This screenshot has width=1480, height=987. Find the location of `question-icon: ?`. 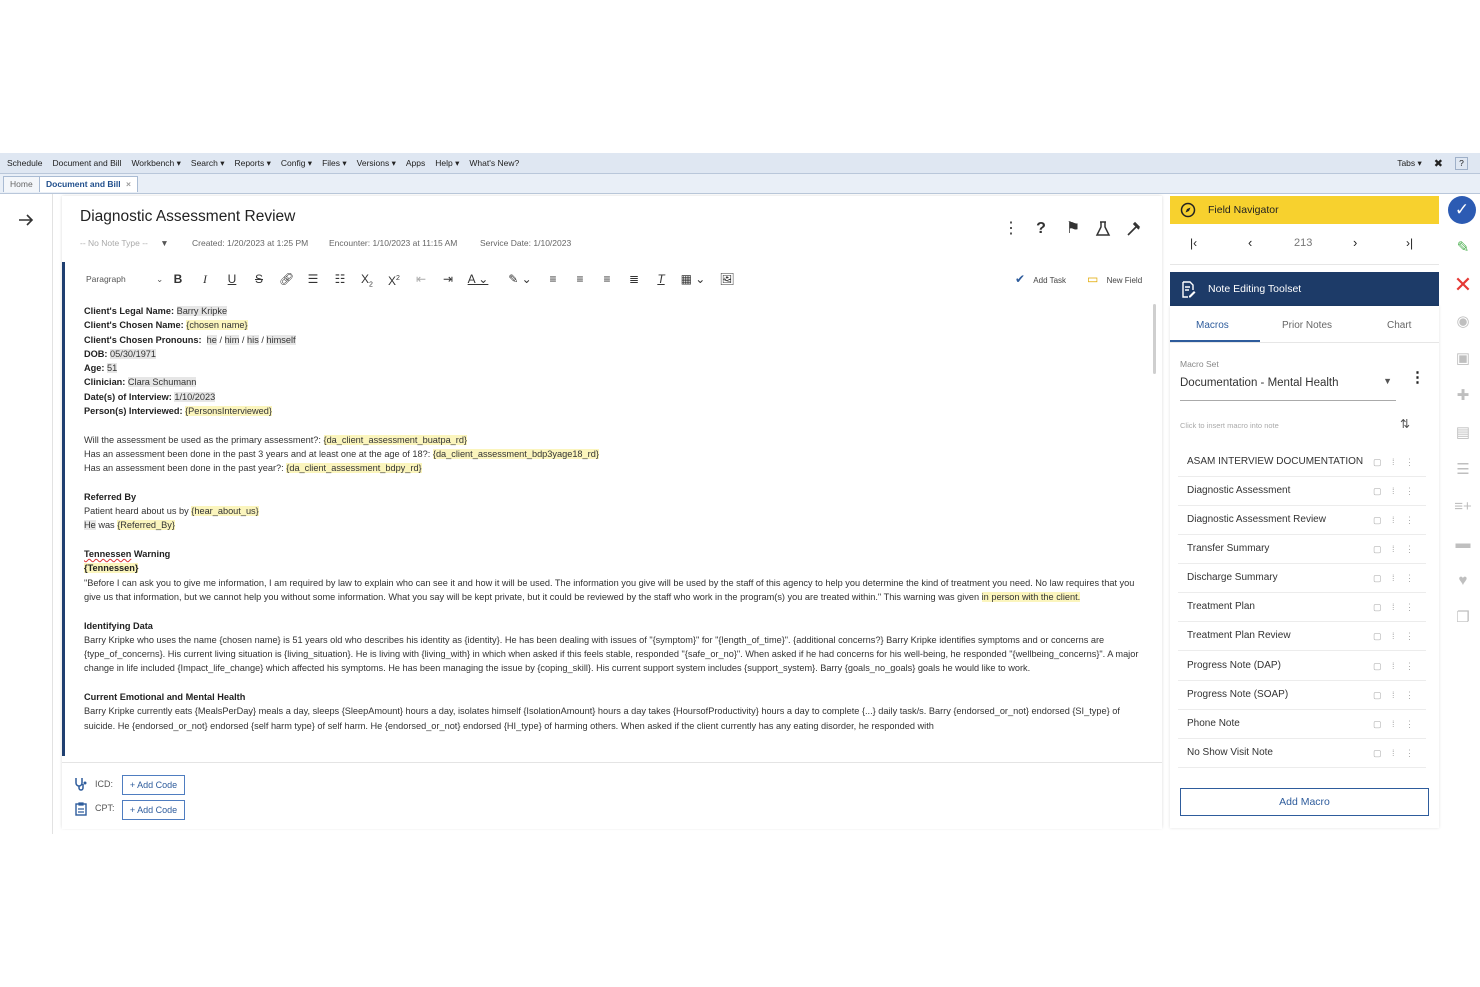

question-icon: ? is located at coordinates (1041, 229).